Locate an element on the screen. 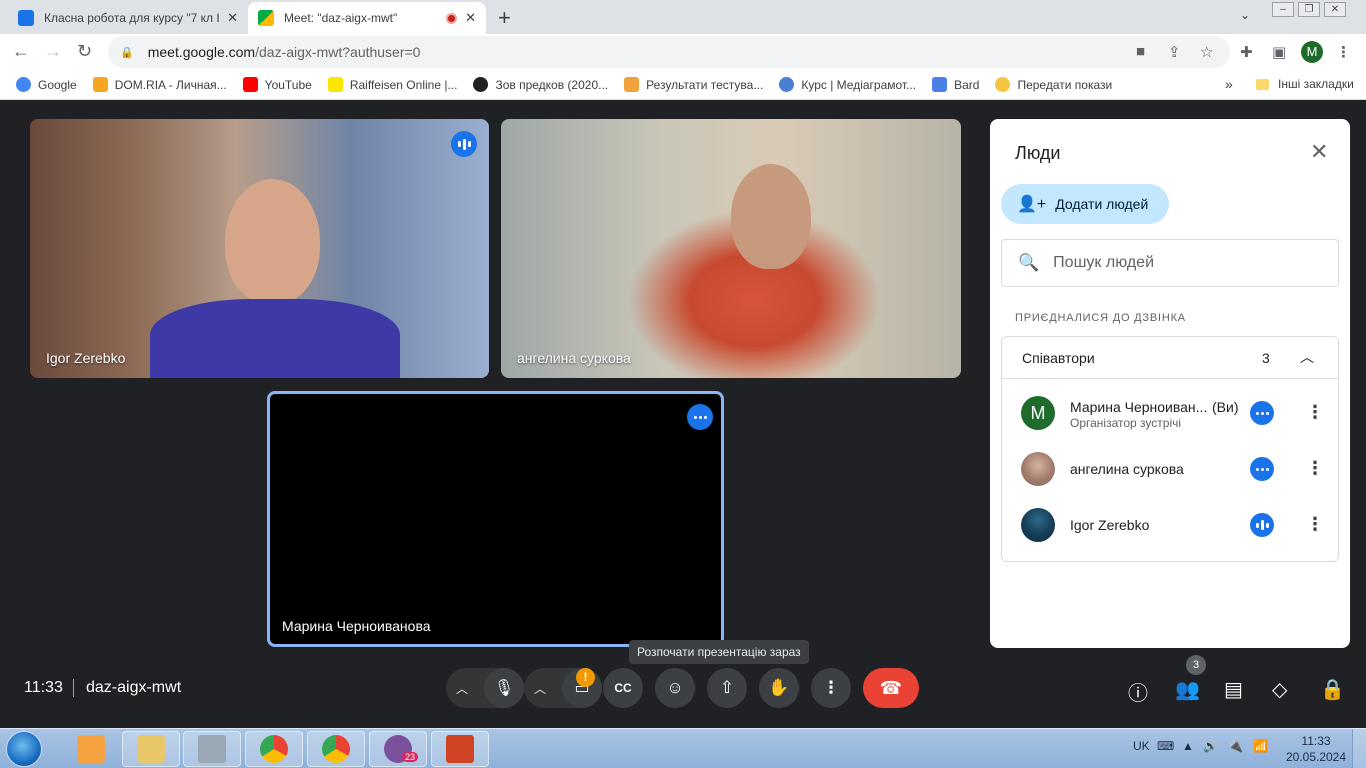 The height and width of the screenshot is (768, 1366). calculator-icon is located at coordinates (212, 749).